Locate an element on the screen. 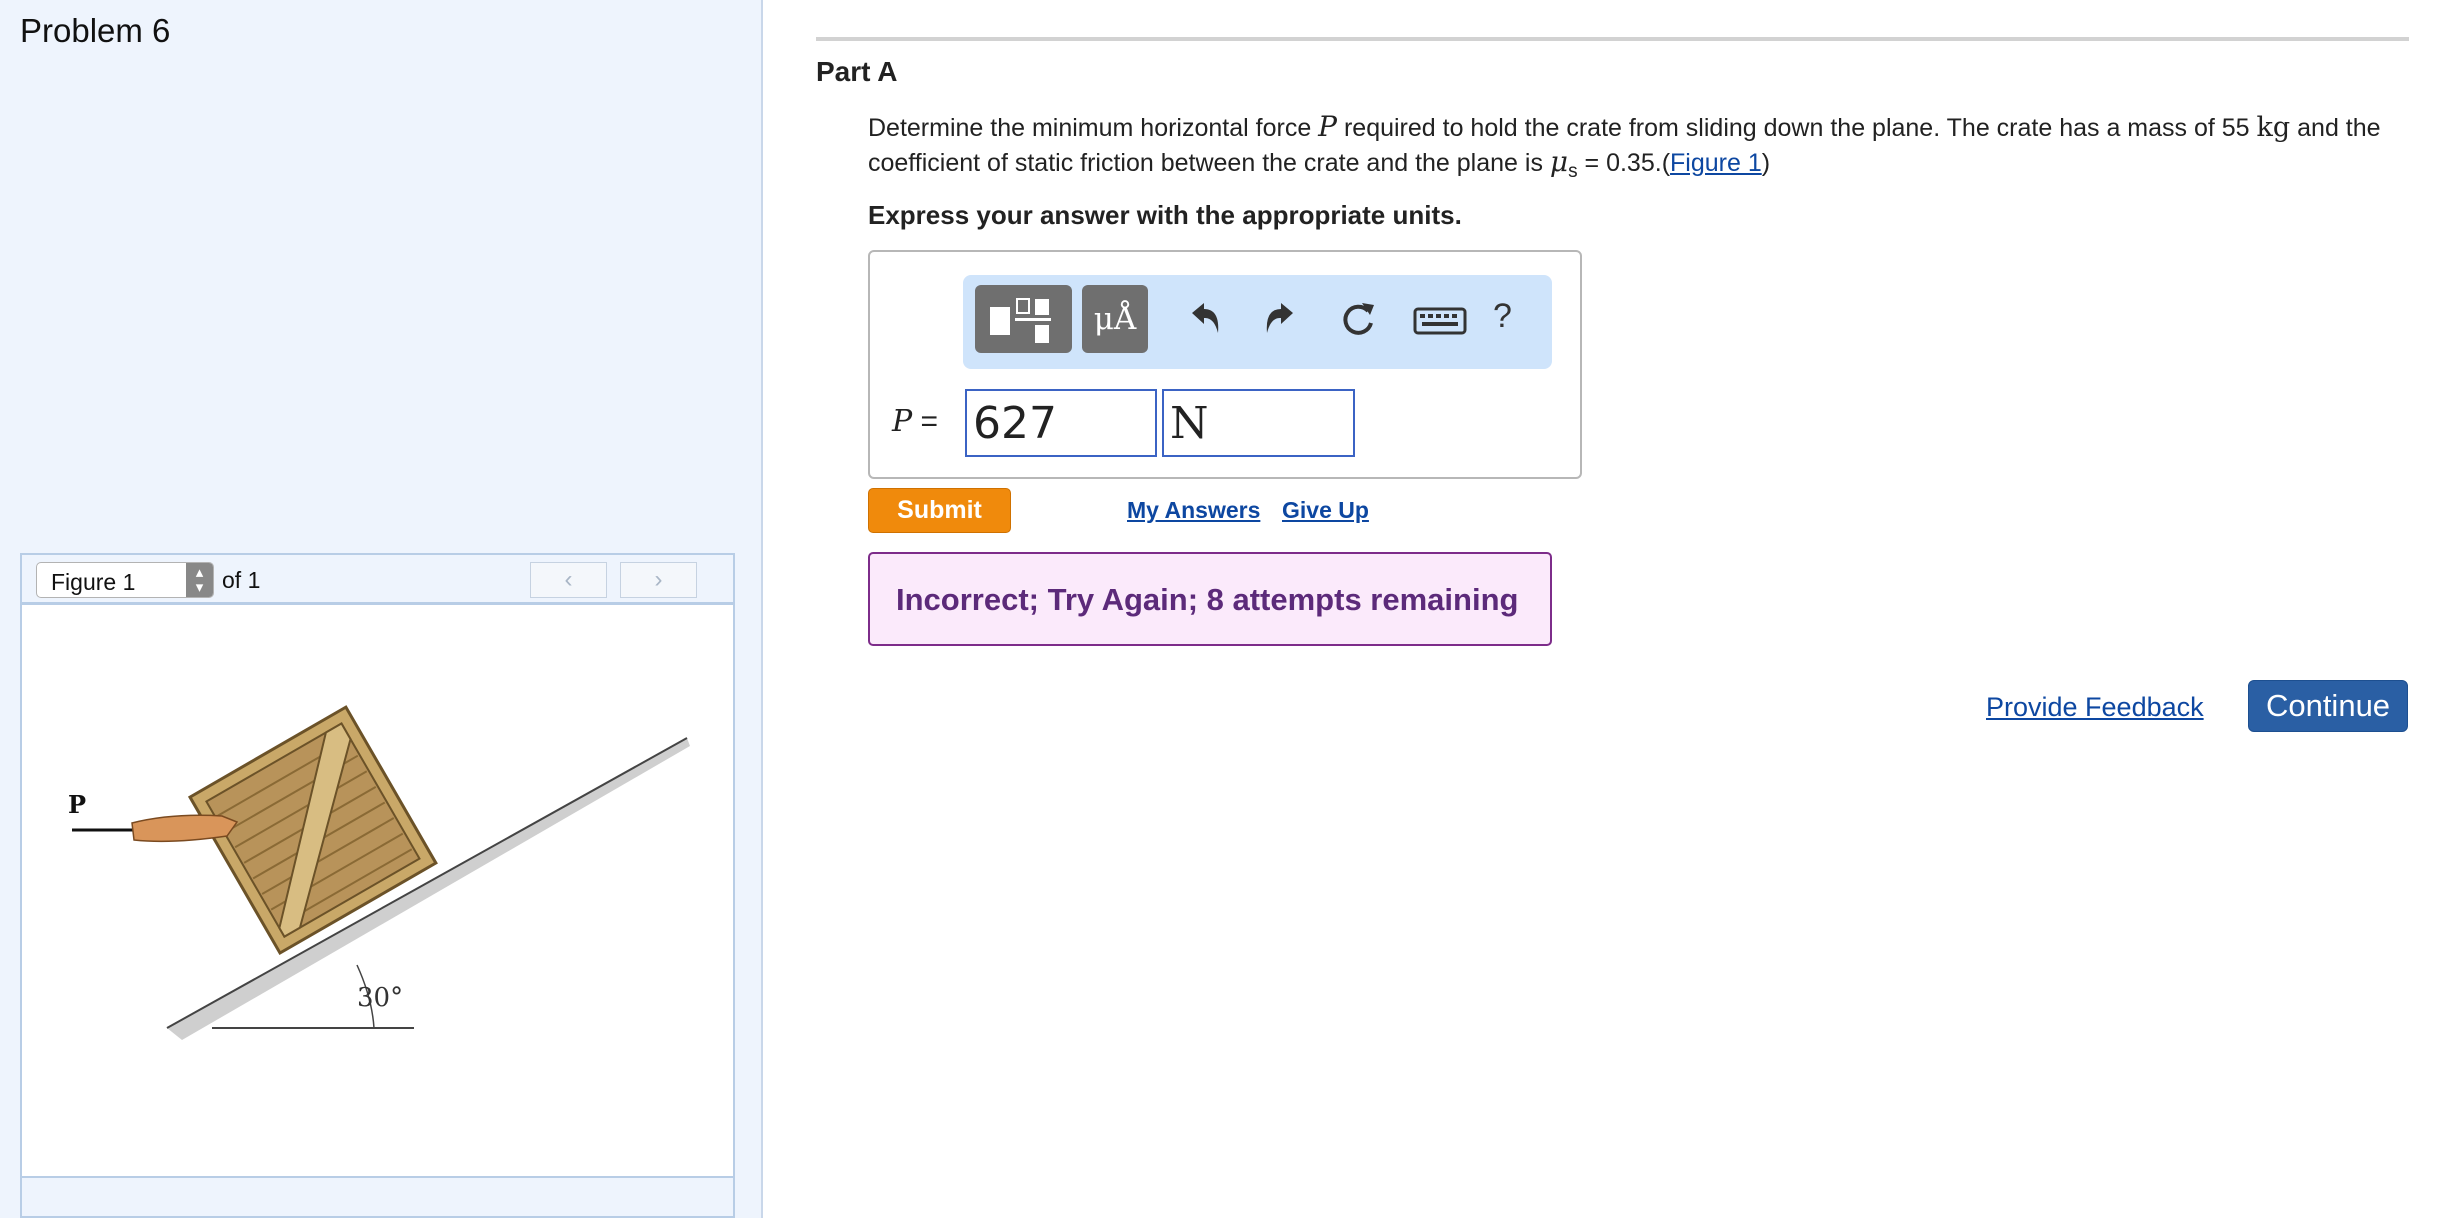 The image size is (2450, 1218). figure-select-value: Figure 1 is located at coordinates (93, 582).